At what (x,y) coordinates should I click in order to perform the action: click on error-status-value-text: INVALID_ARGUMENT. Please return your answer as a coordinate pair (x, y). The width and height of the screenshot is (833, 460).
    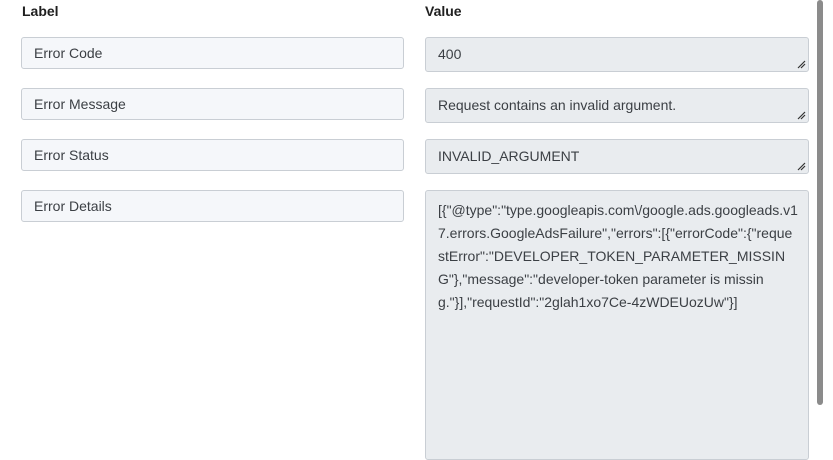
    Looking at the image, I should click on (509, 156).